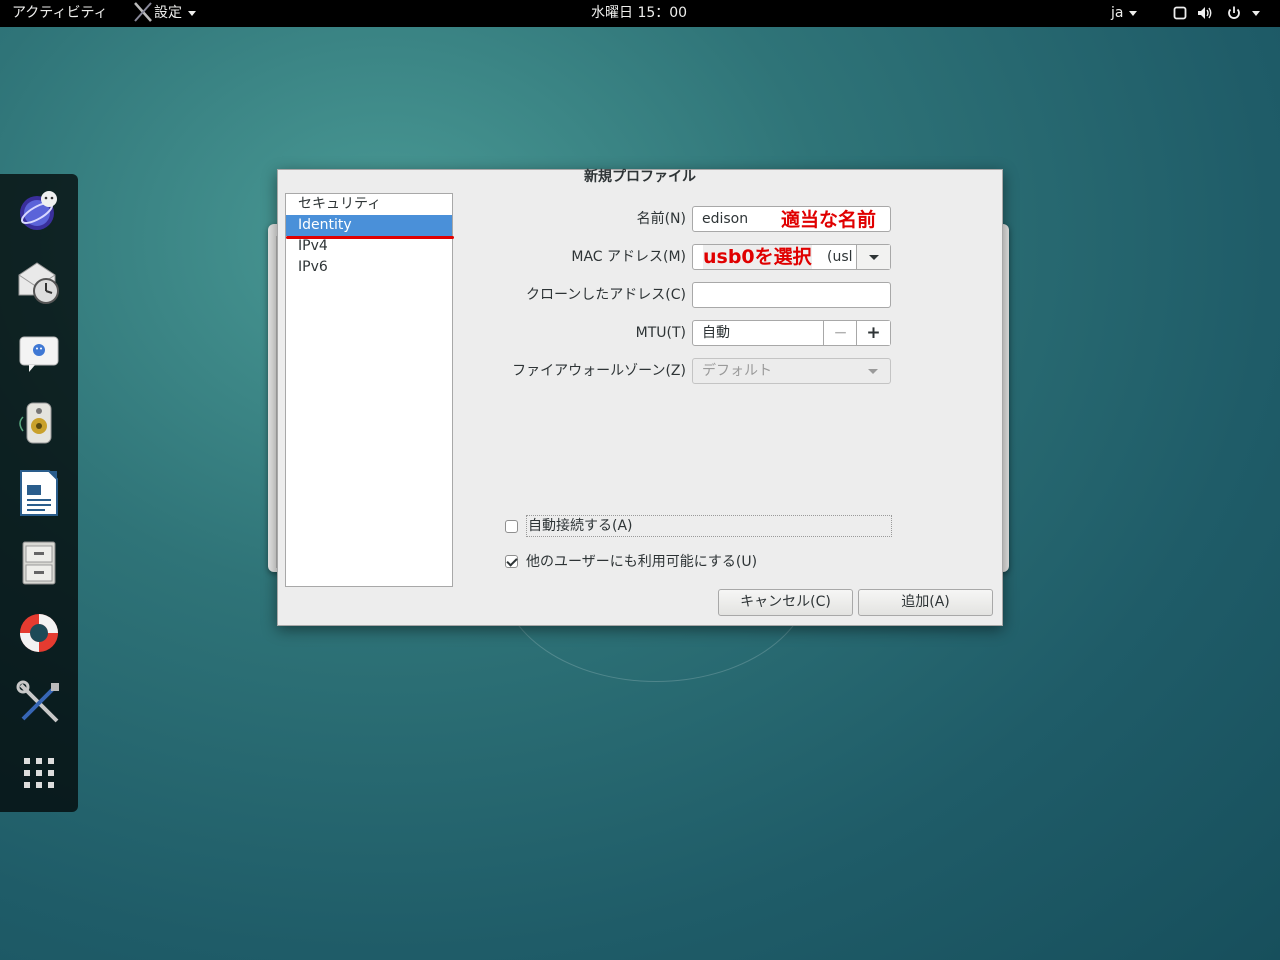  Describe the element at coordinates (1217, 13) in the screenshot. I see `system-menu` at that location.